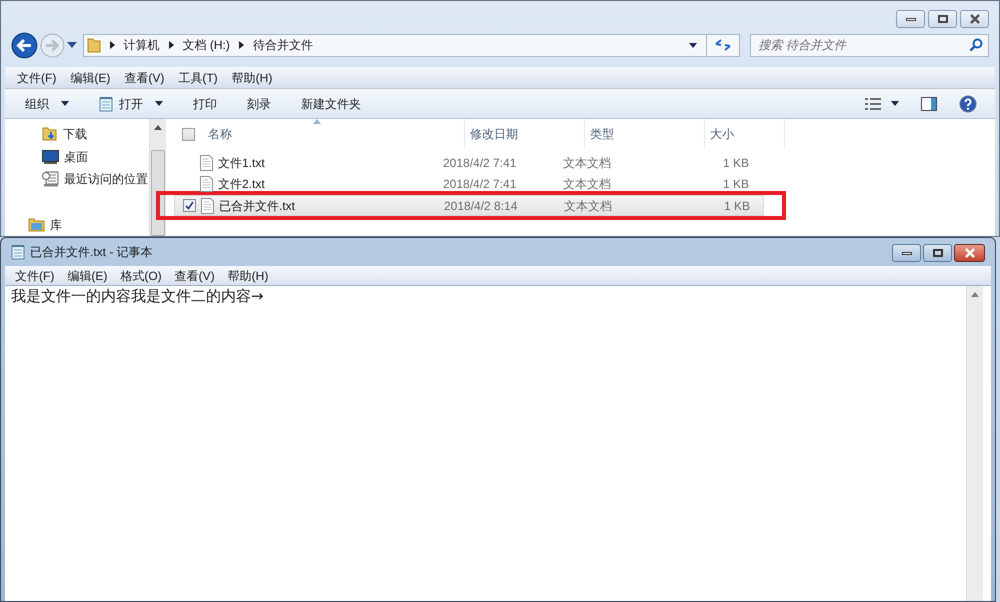  What do you see at coordinates (282, 45) in the screenshot?
I see `breadcrumb: 待合并文件` at bounding box center [282, 45].